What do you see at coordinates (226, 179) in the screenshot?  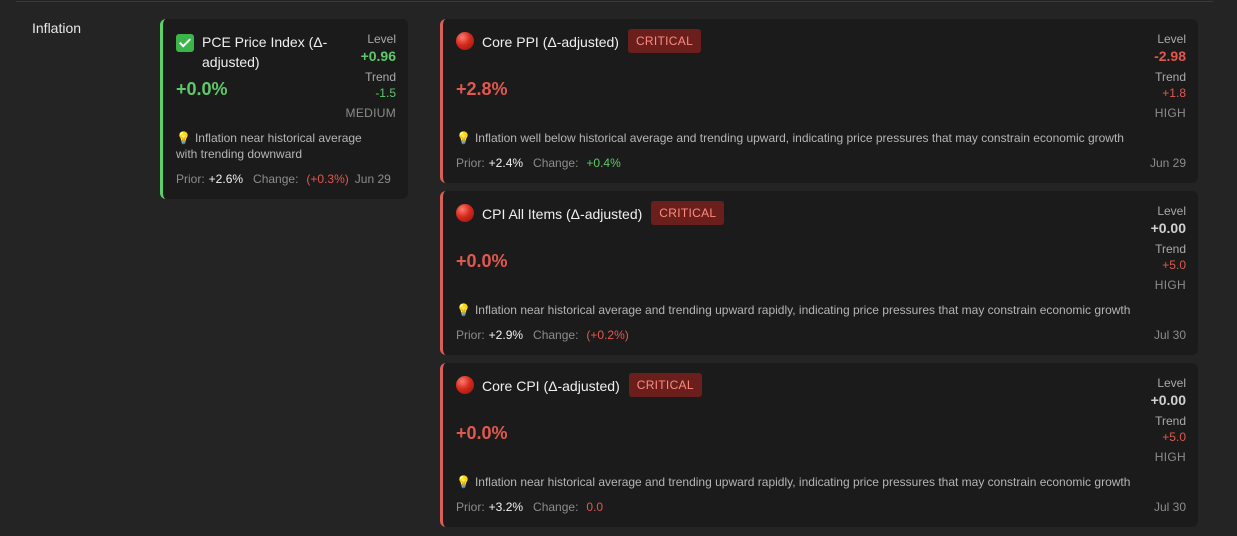 I see `prior-value: +2.6%` at bounding box center [226, 179].